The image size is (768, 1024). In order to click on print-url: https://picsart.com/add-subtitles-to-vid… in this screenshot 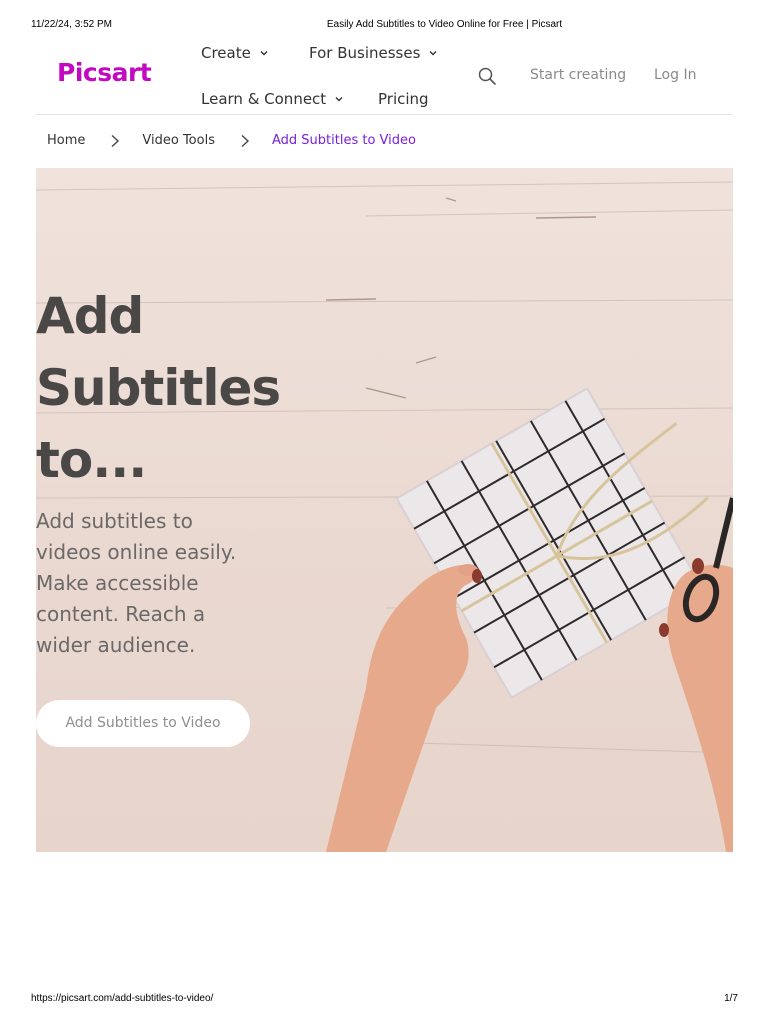, I will do `click(122, 998)`.